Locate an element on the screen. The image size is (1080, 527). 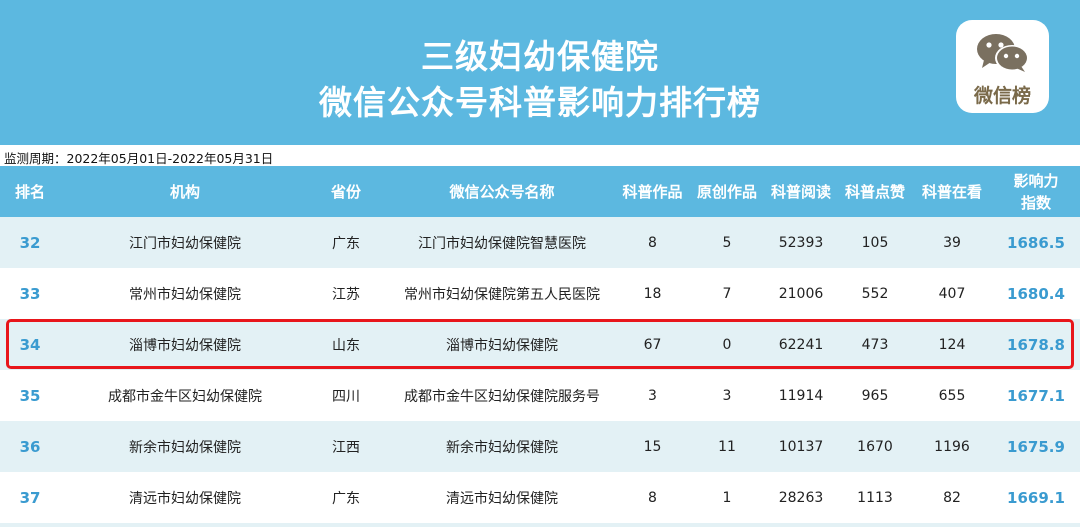
page-title: 三级妇幼保健院 is located at coordinates (540, 56).